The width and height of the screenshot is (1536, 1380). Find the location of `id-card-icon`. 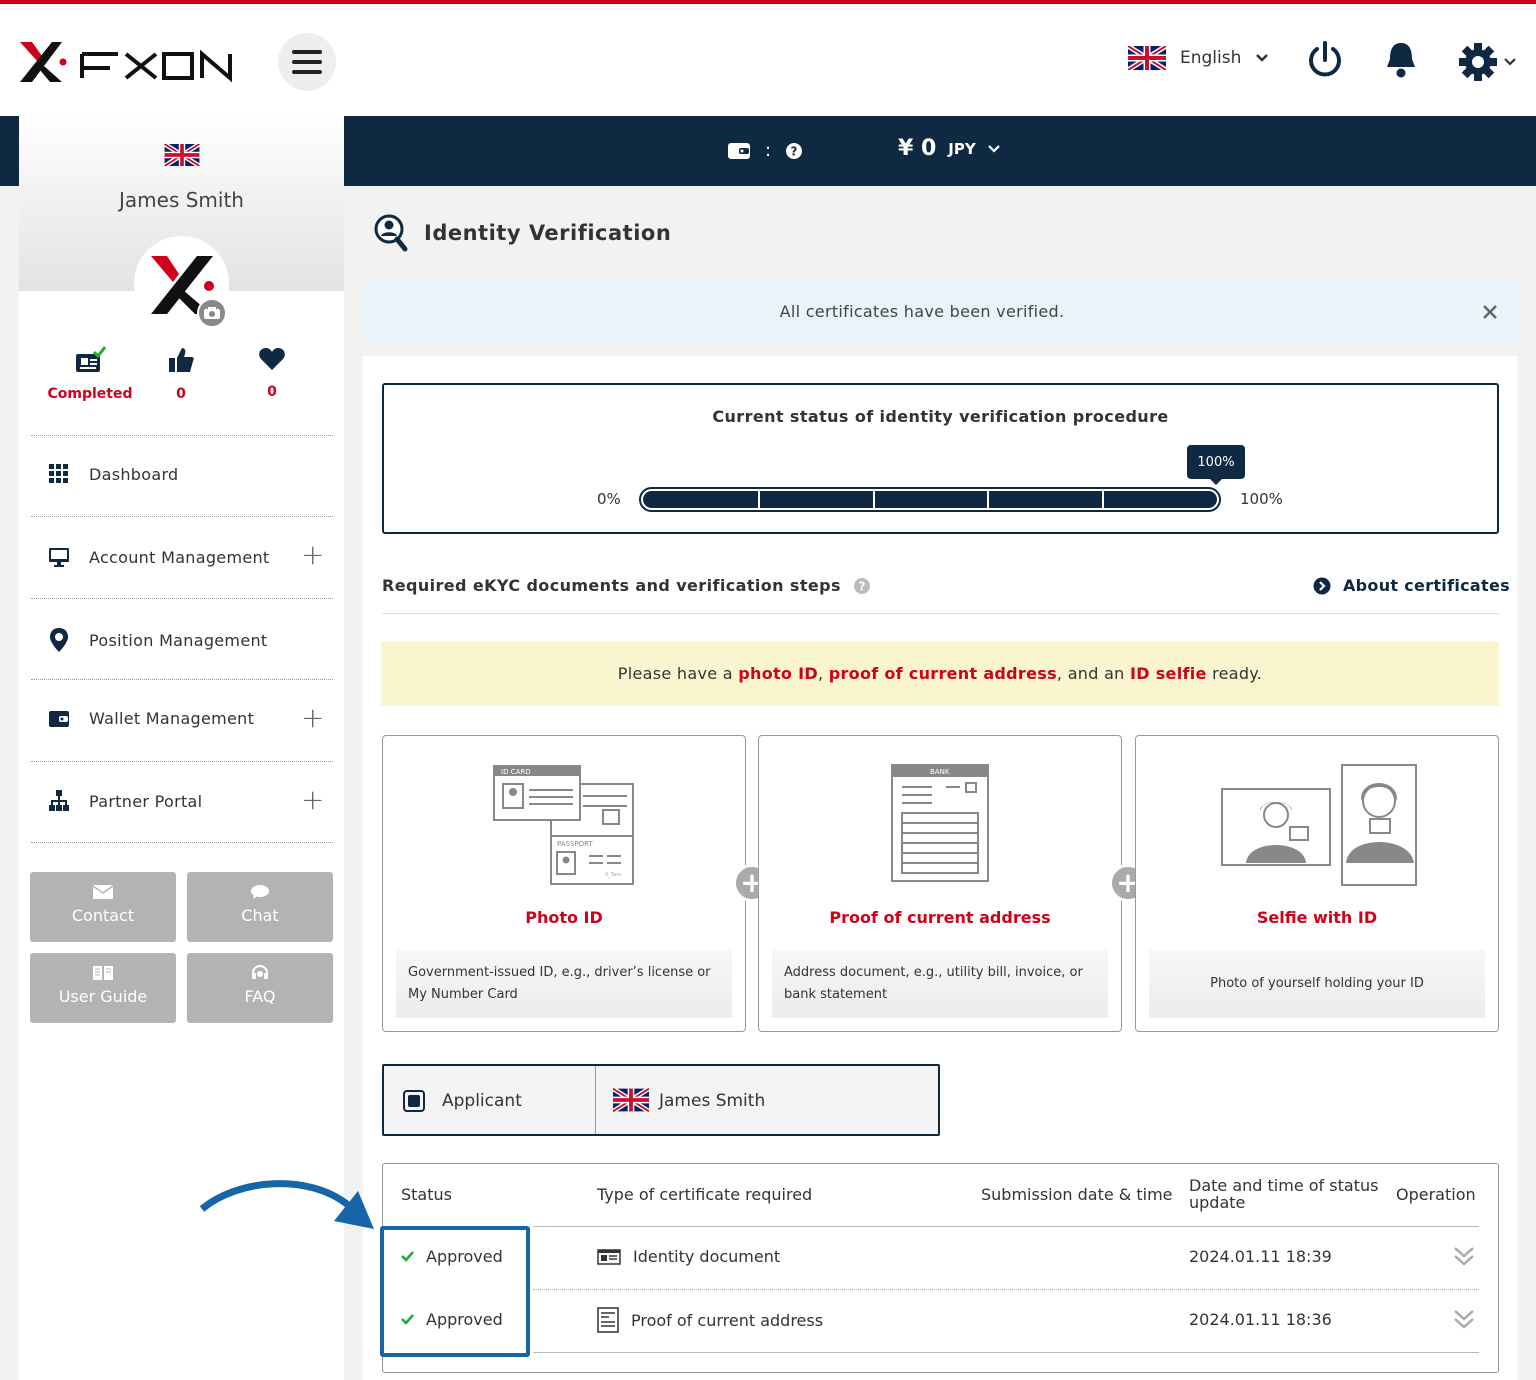

id-card-icon is located at coordinates (609, 1256).